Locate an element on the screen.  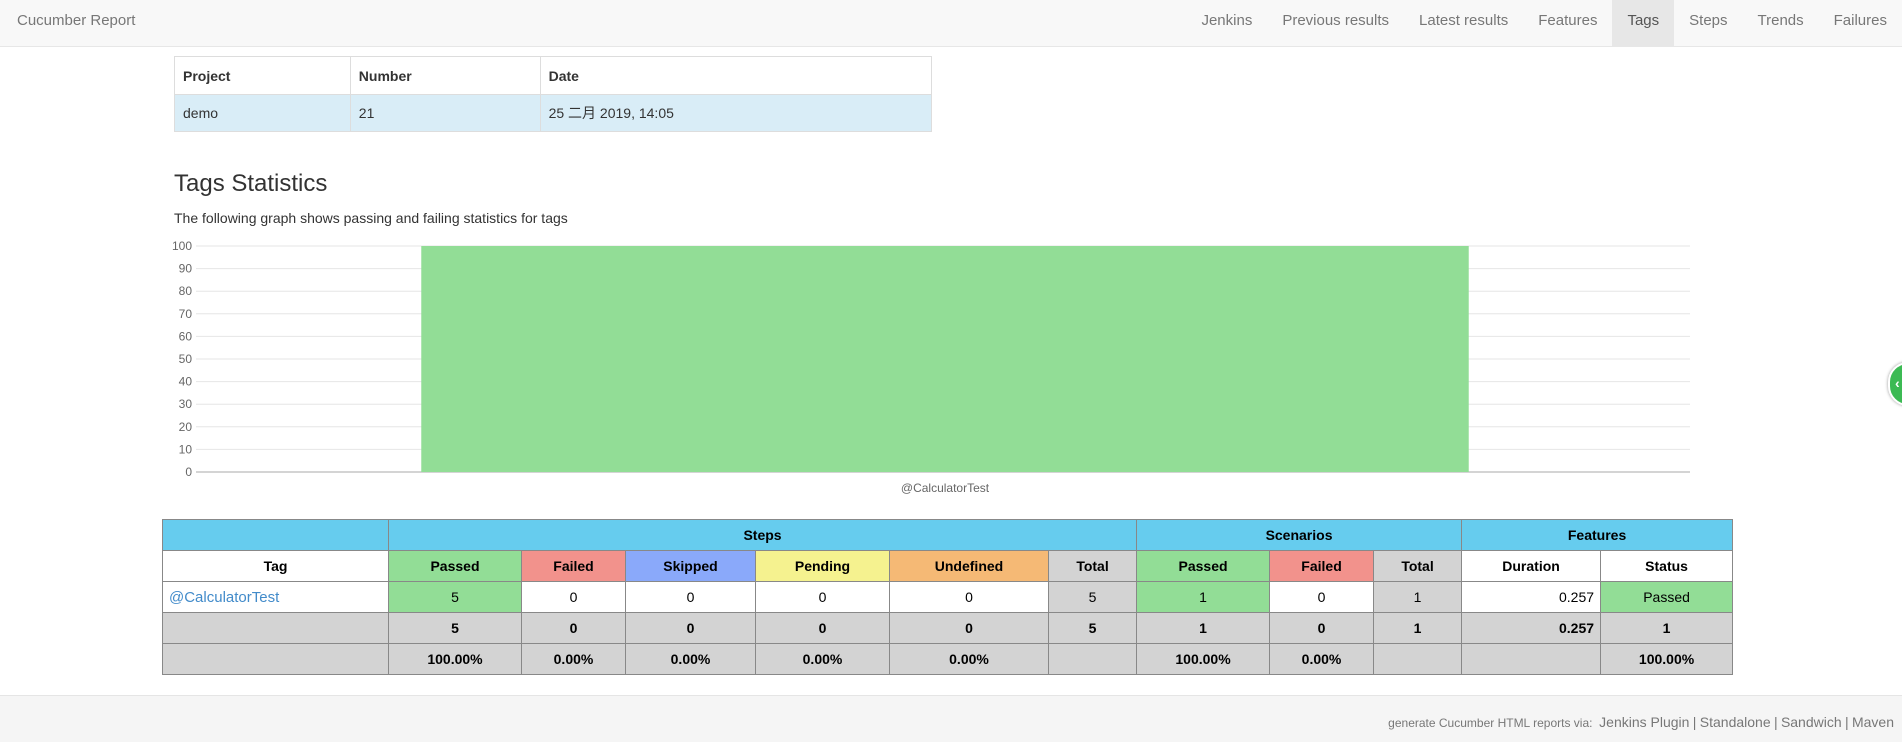
group-header-features: Features is located at coordinates (1597, 535).